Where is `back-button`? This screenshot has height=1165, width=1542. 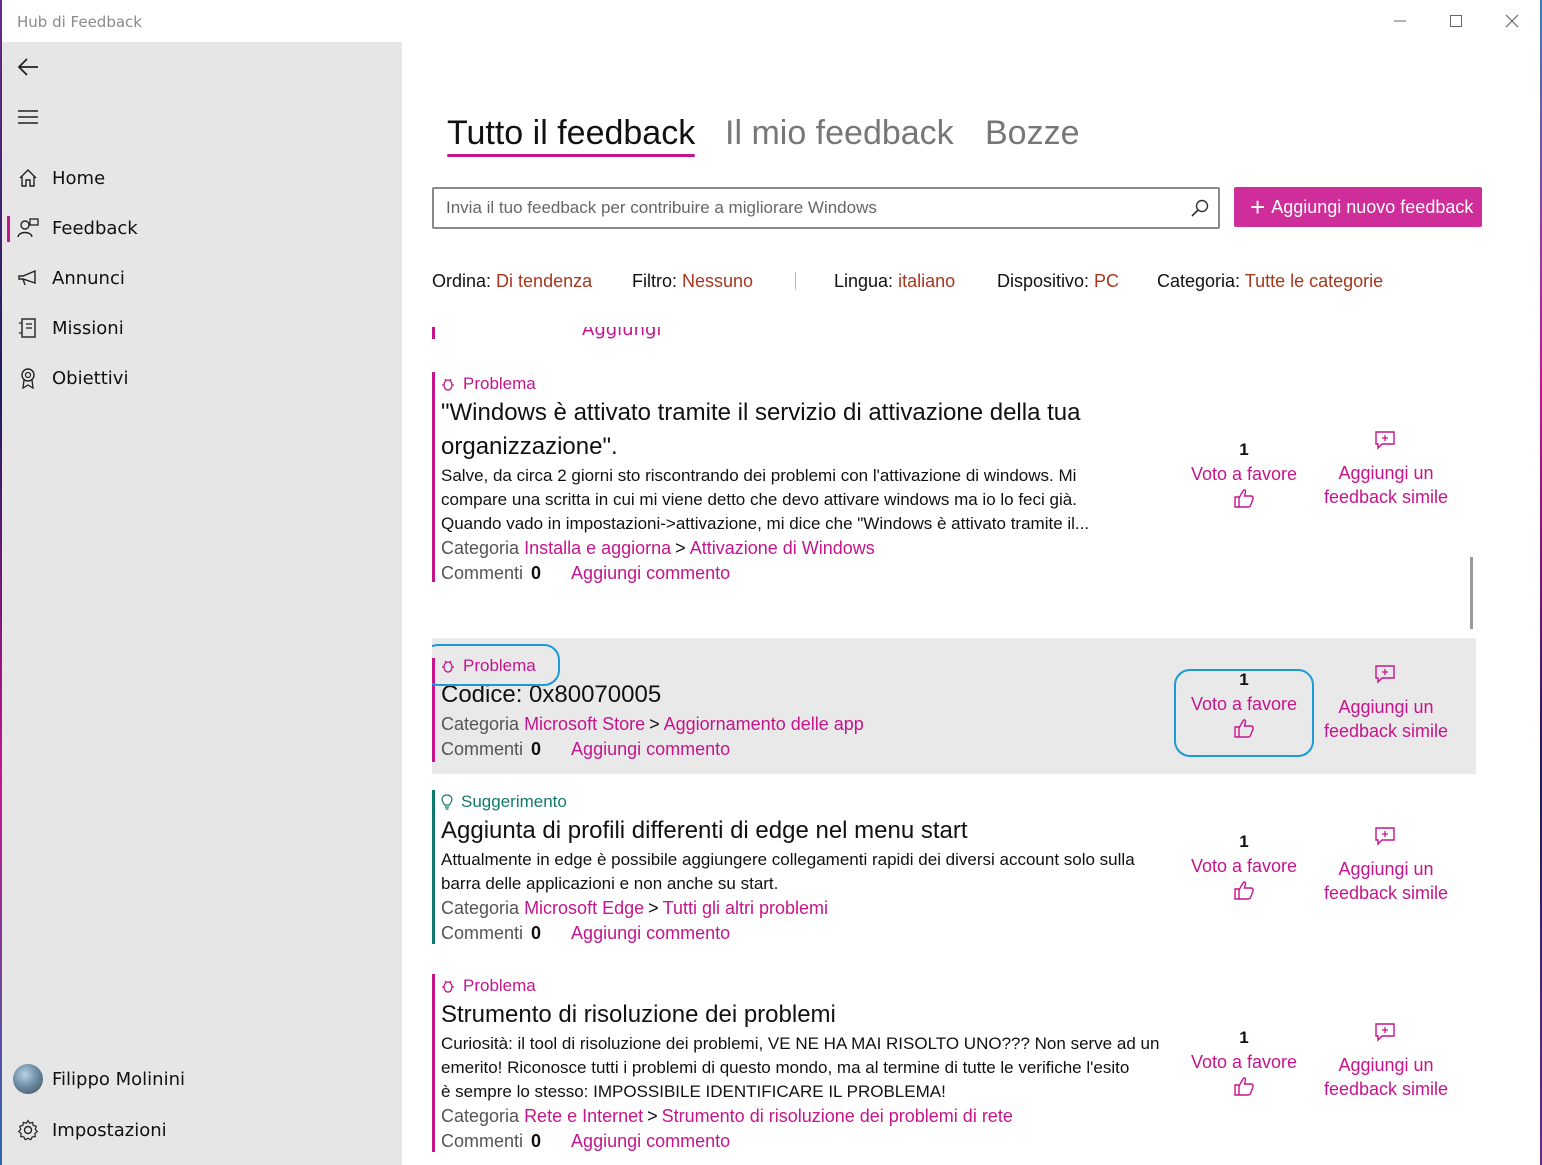 back-button is located at coordinates (28, 67).